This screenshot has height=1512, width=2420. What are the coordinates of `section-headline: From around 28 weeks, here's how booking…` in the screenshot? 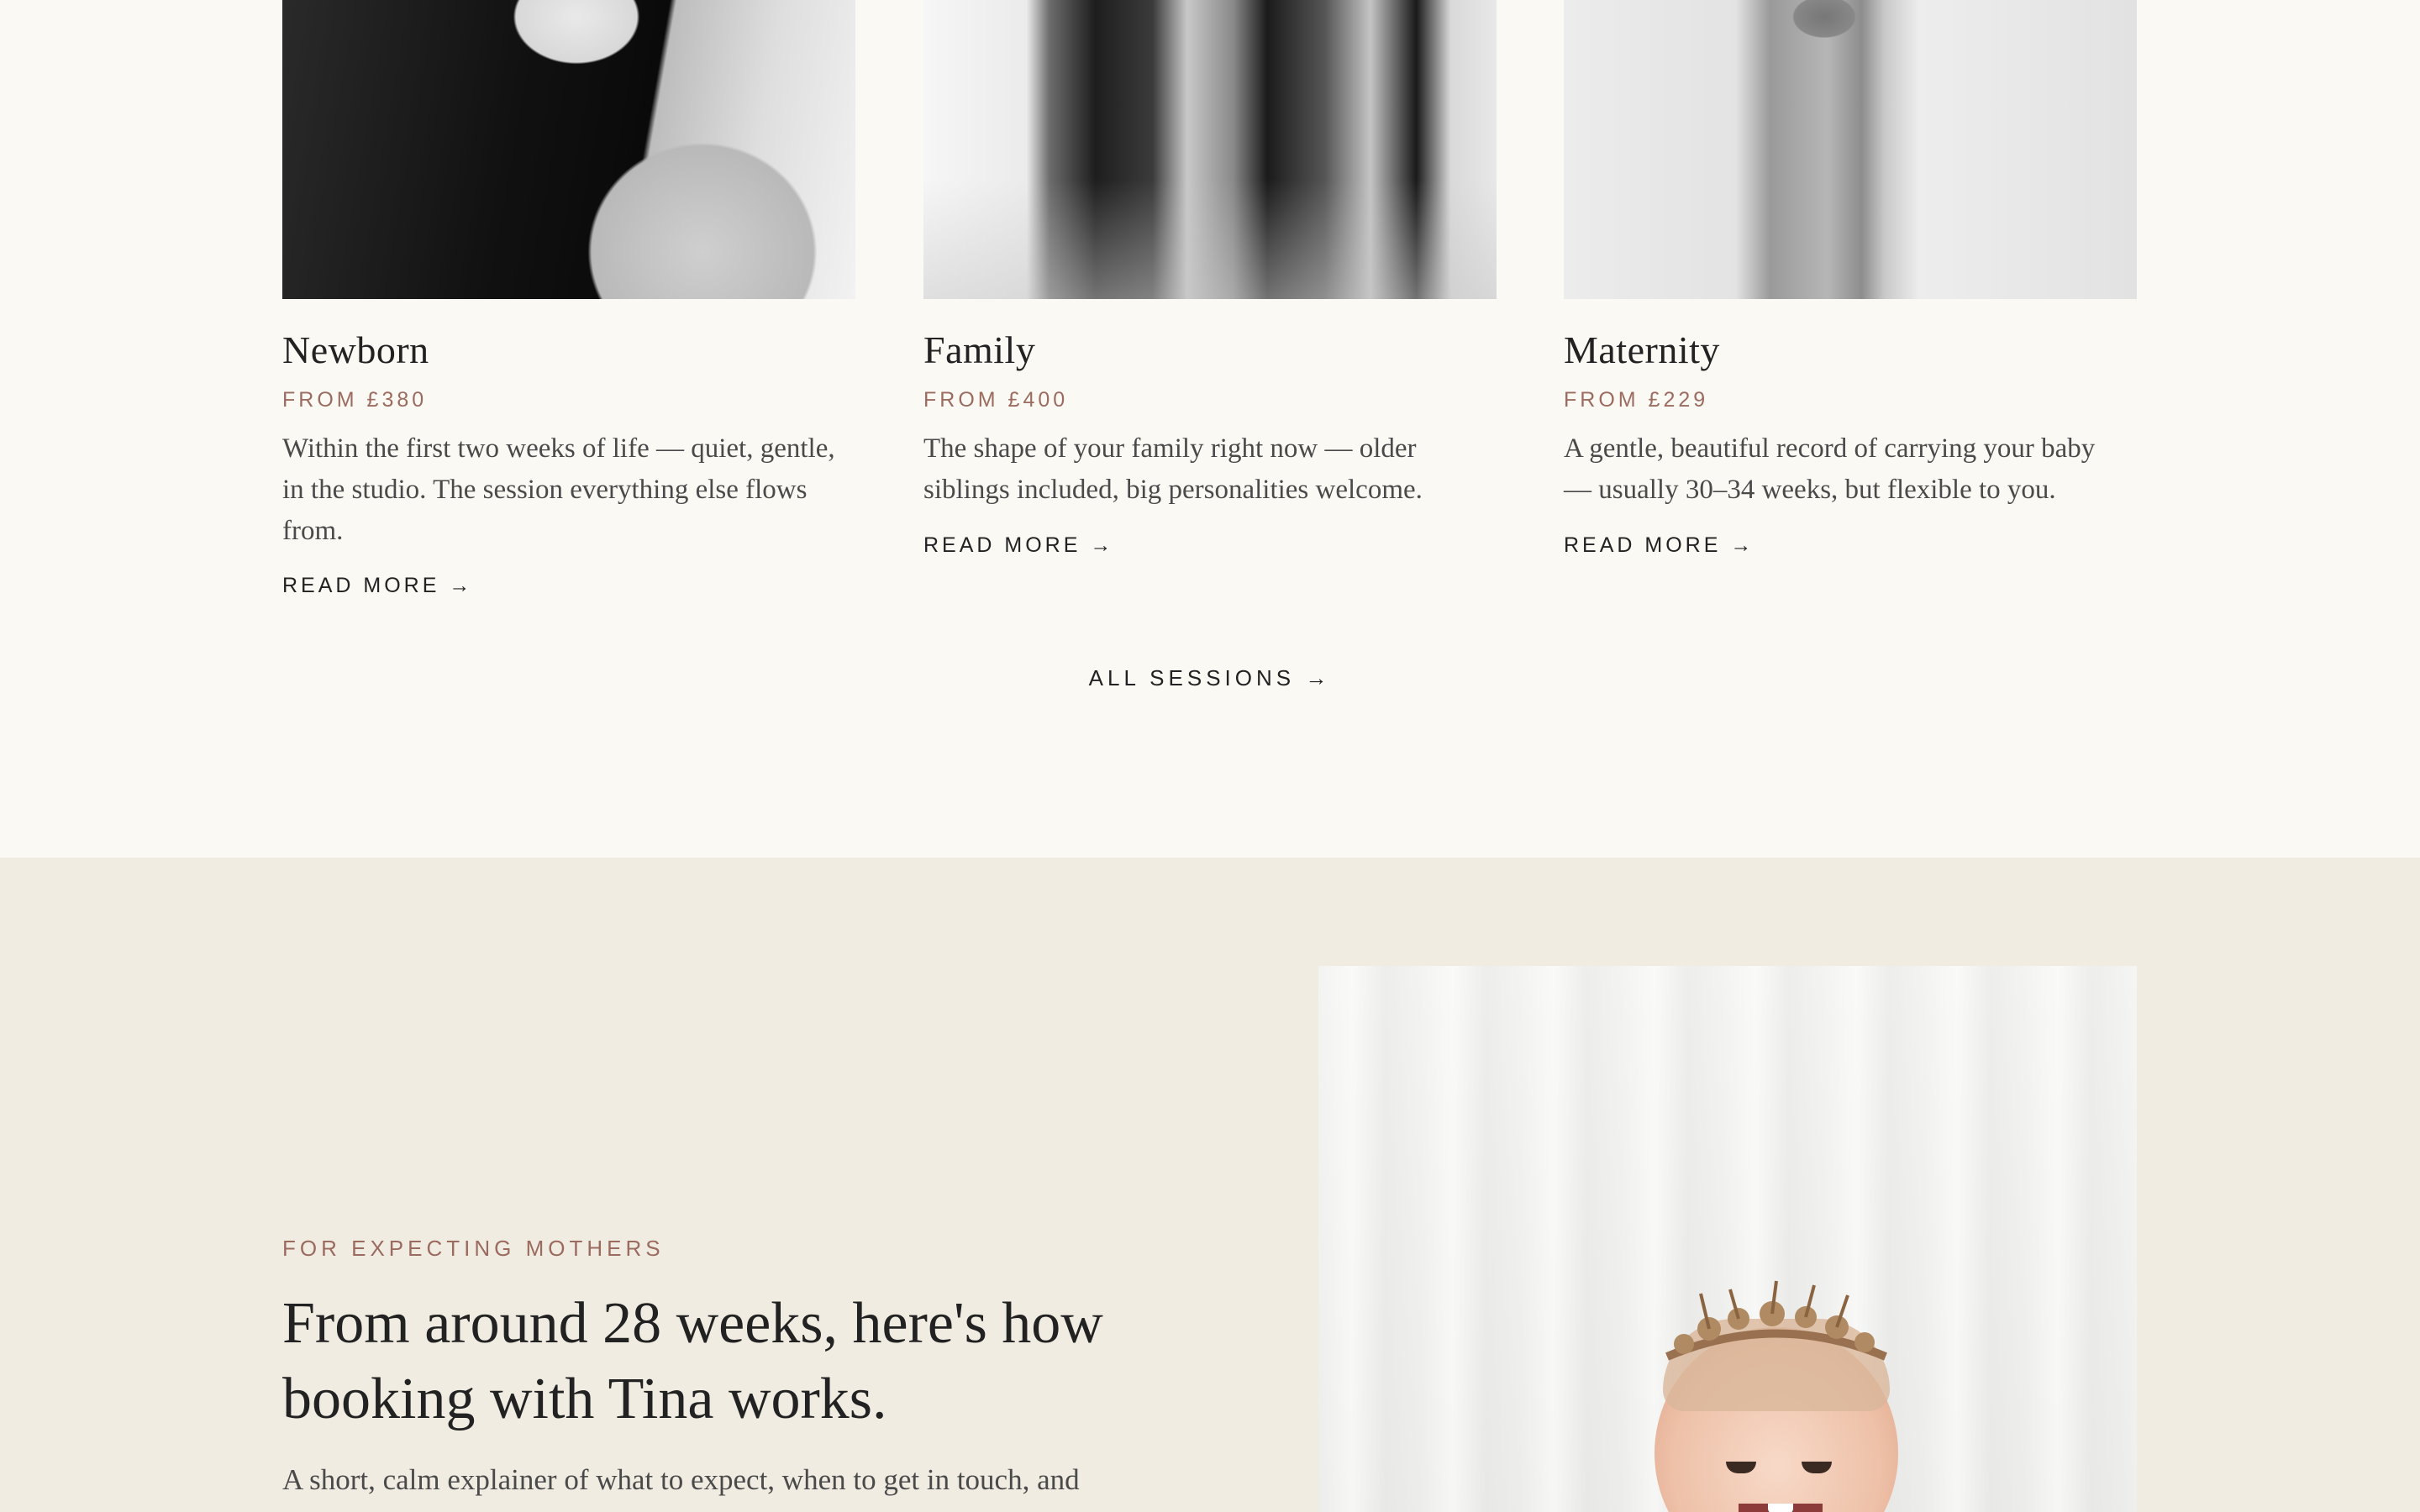 It's located at (692, 1361).